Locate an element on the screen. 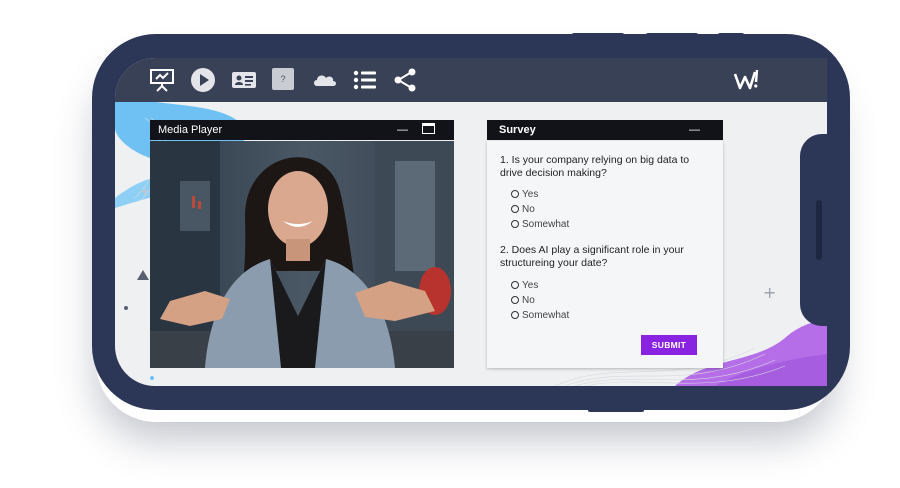 This screenshot has width=900, height=488. presentation-icon is located at coordinates (162, 80).